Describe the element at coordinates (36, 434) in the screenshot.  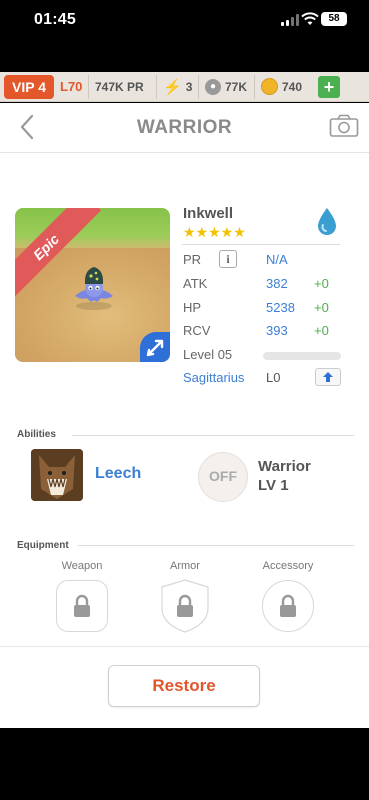
I see `abilities-title: Abilities` at that location.